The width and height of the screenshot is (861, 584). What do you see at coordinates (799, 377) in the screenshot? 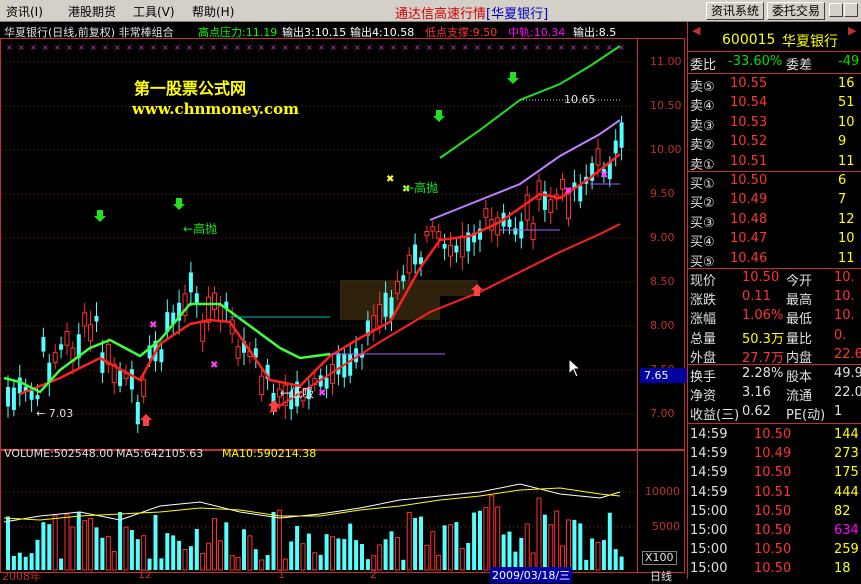
I see `fin-label2: 股本` at bounding box center [799, 377].